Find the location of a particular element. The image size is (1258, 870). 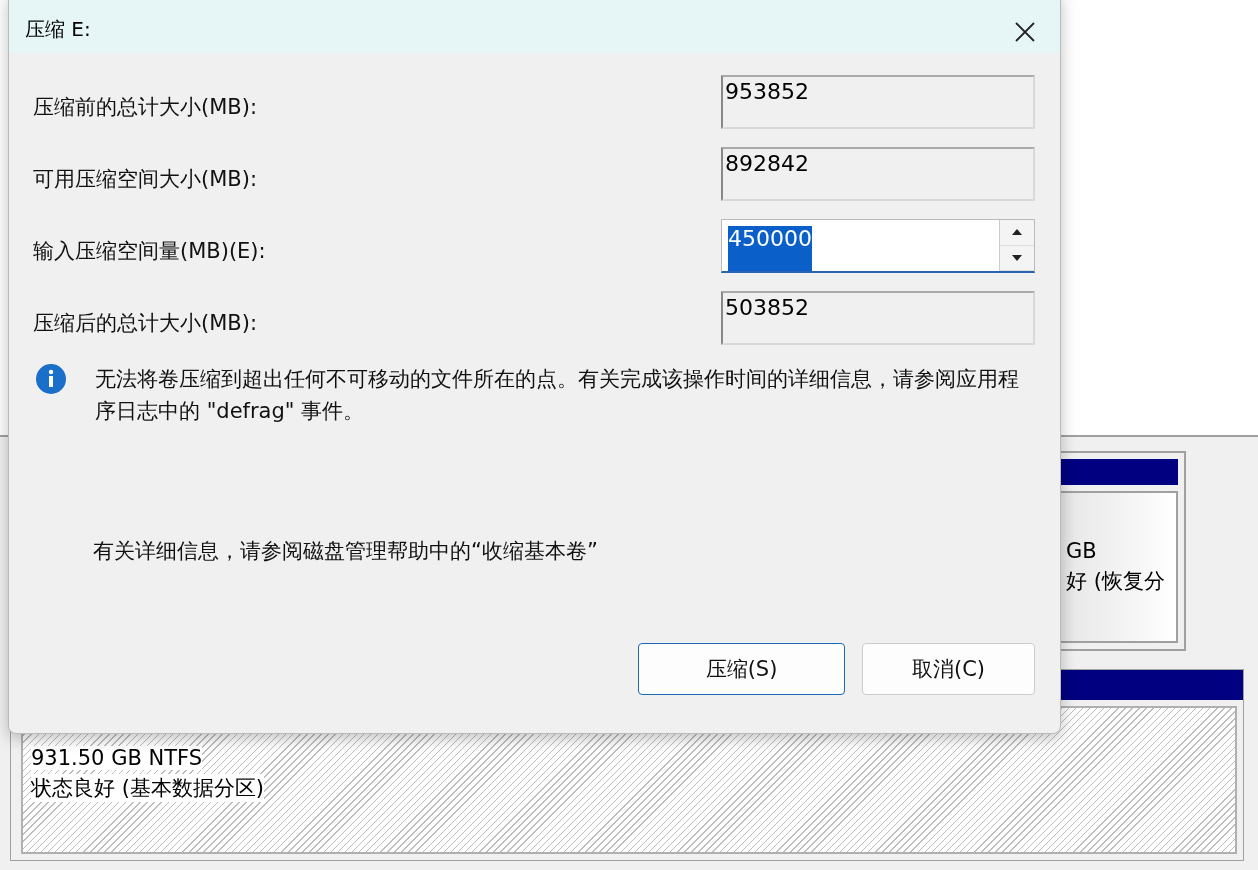

field-label: 压缩后的总计大小(MB): is located at coordinates (145, 323).